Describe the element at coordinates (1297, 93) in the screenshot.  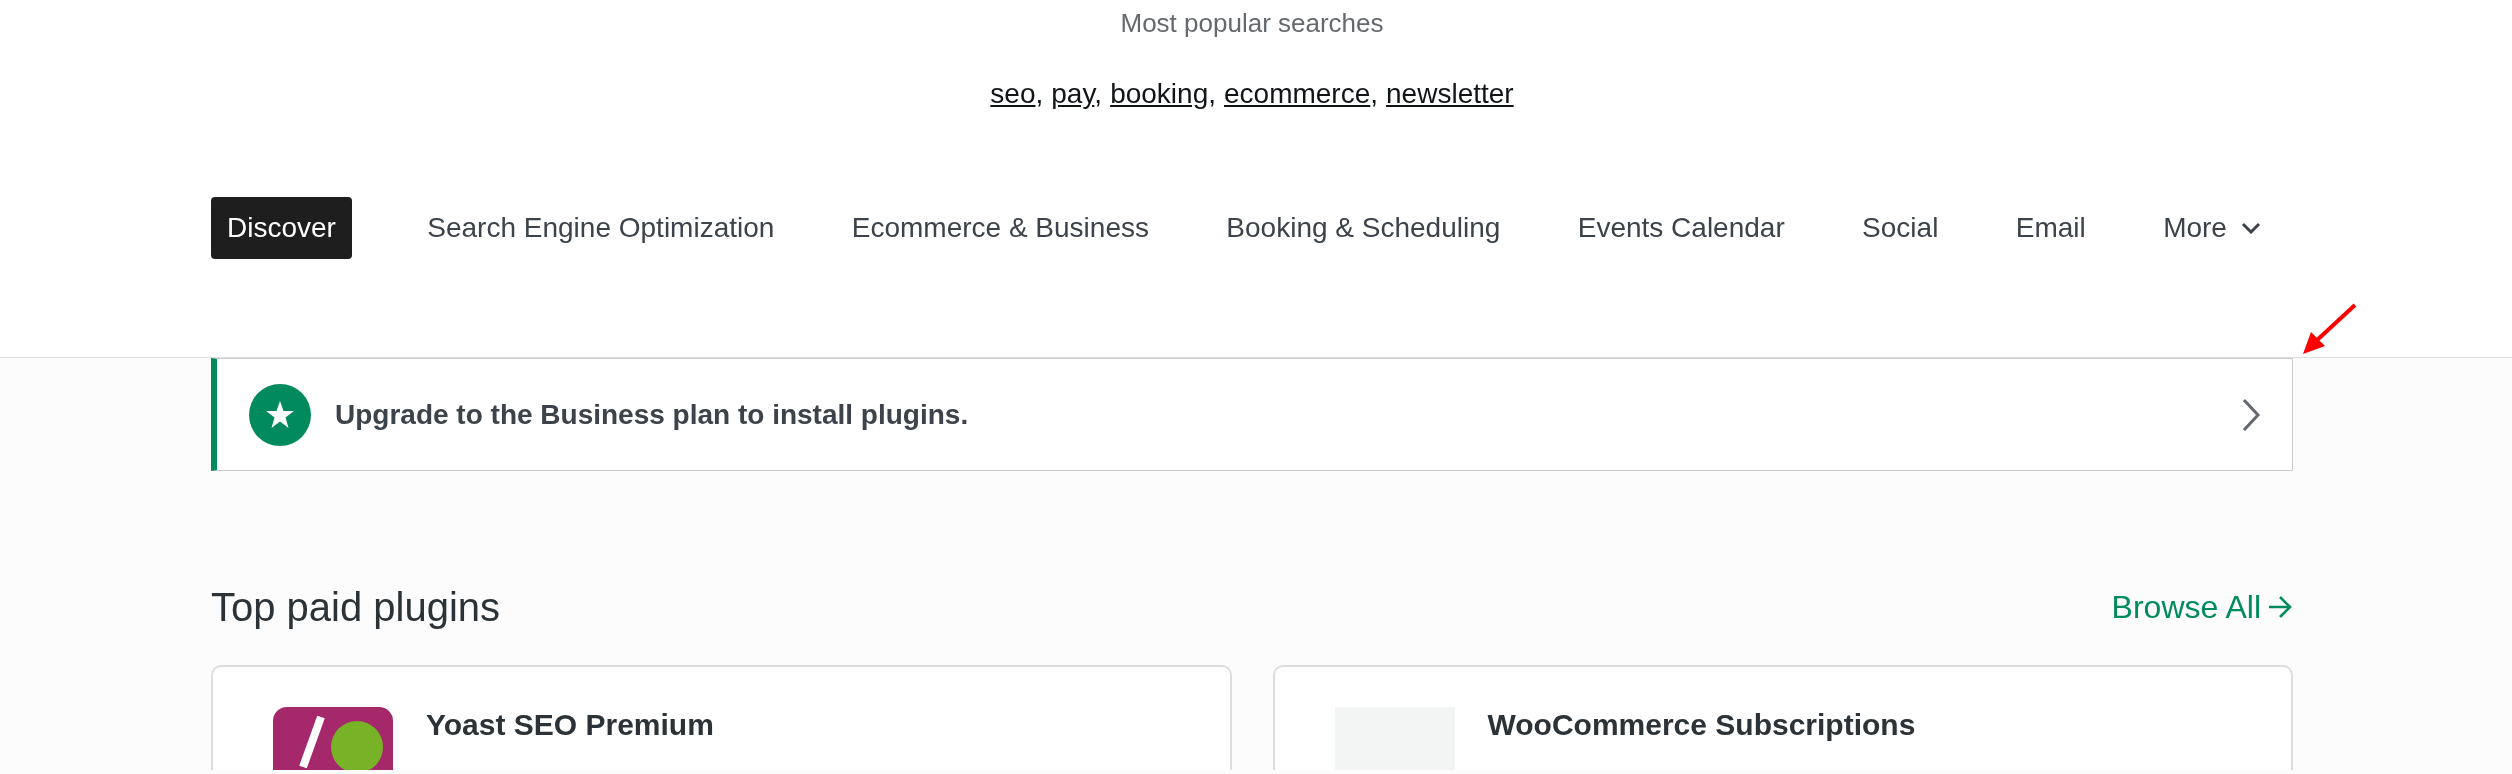
I see `search-term-link: ecommerce` at that location.